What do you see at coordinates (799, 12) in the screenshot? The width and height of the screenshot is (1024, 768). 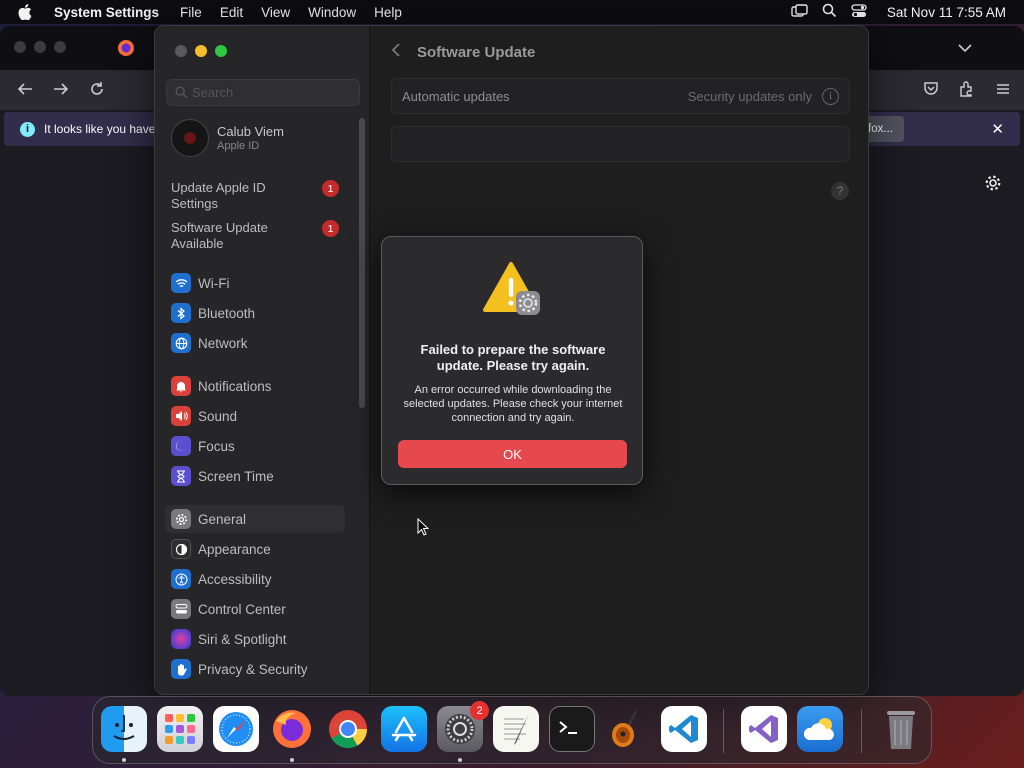 I see `screen-mirroring-icon` at bounding box center [799, 12].